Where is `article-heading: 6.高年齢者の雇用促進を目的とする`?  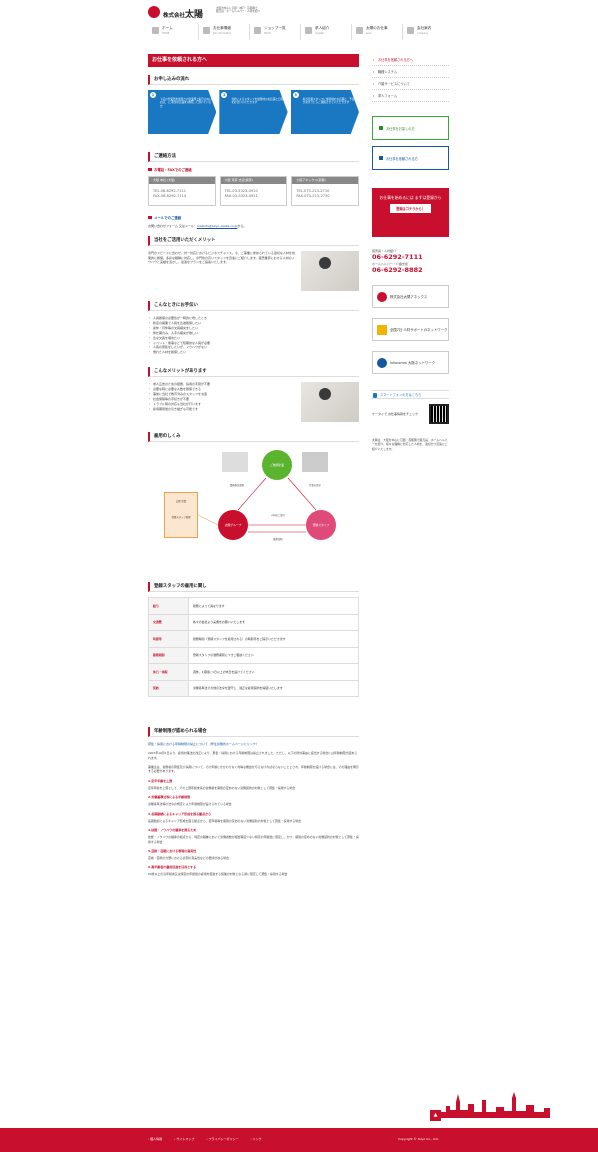
article-heading: 6.高年齢者の雇用促進を目的とする is located at coordinates (172, 867).